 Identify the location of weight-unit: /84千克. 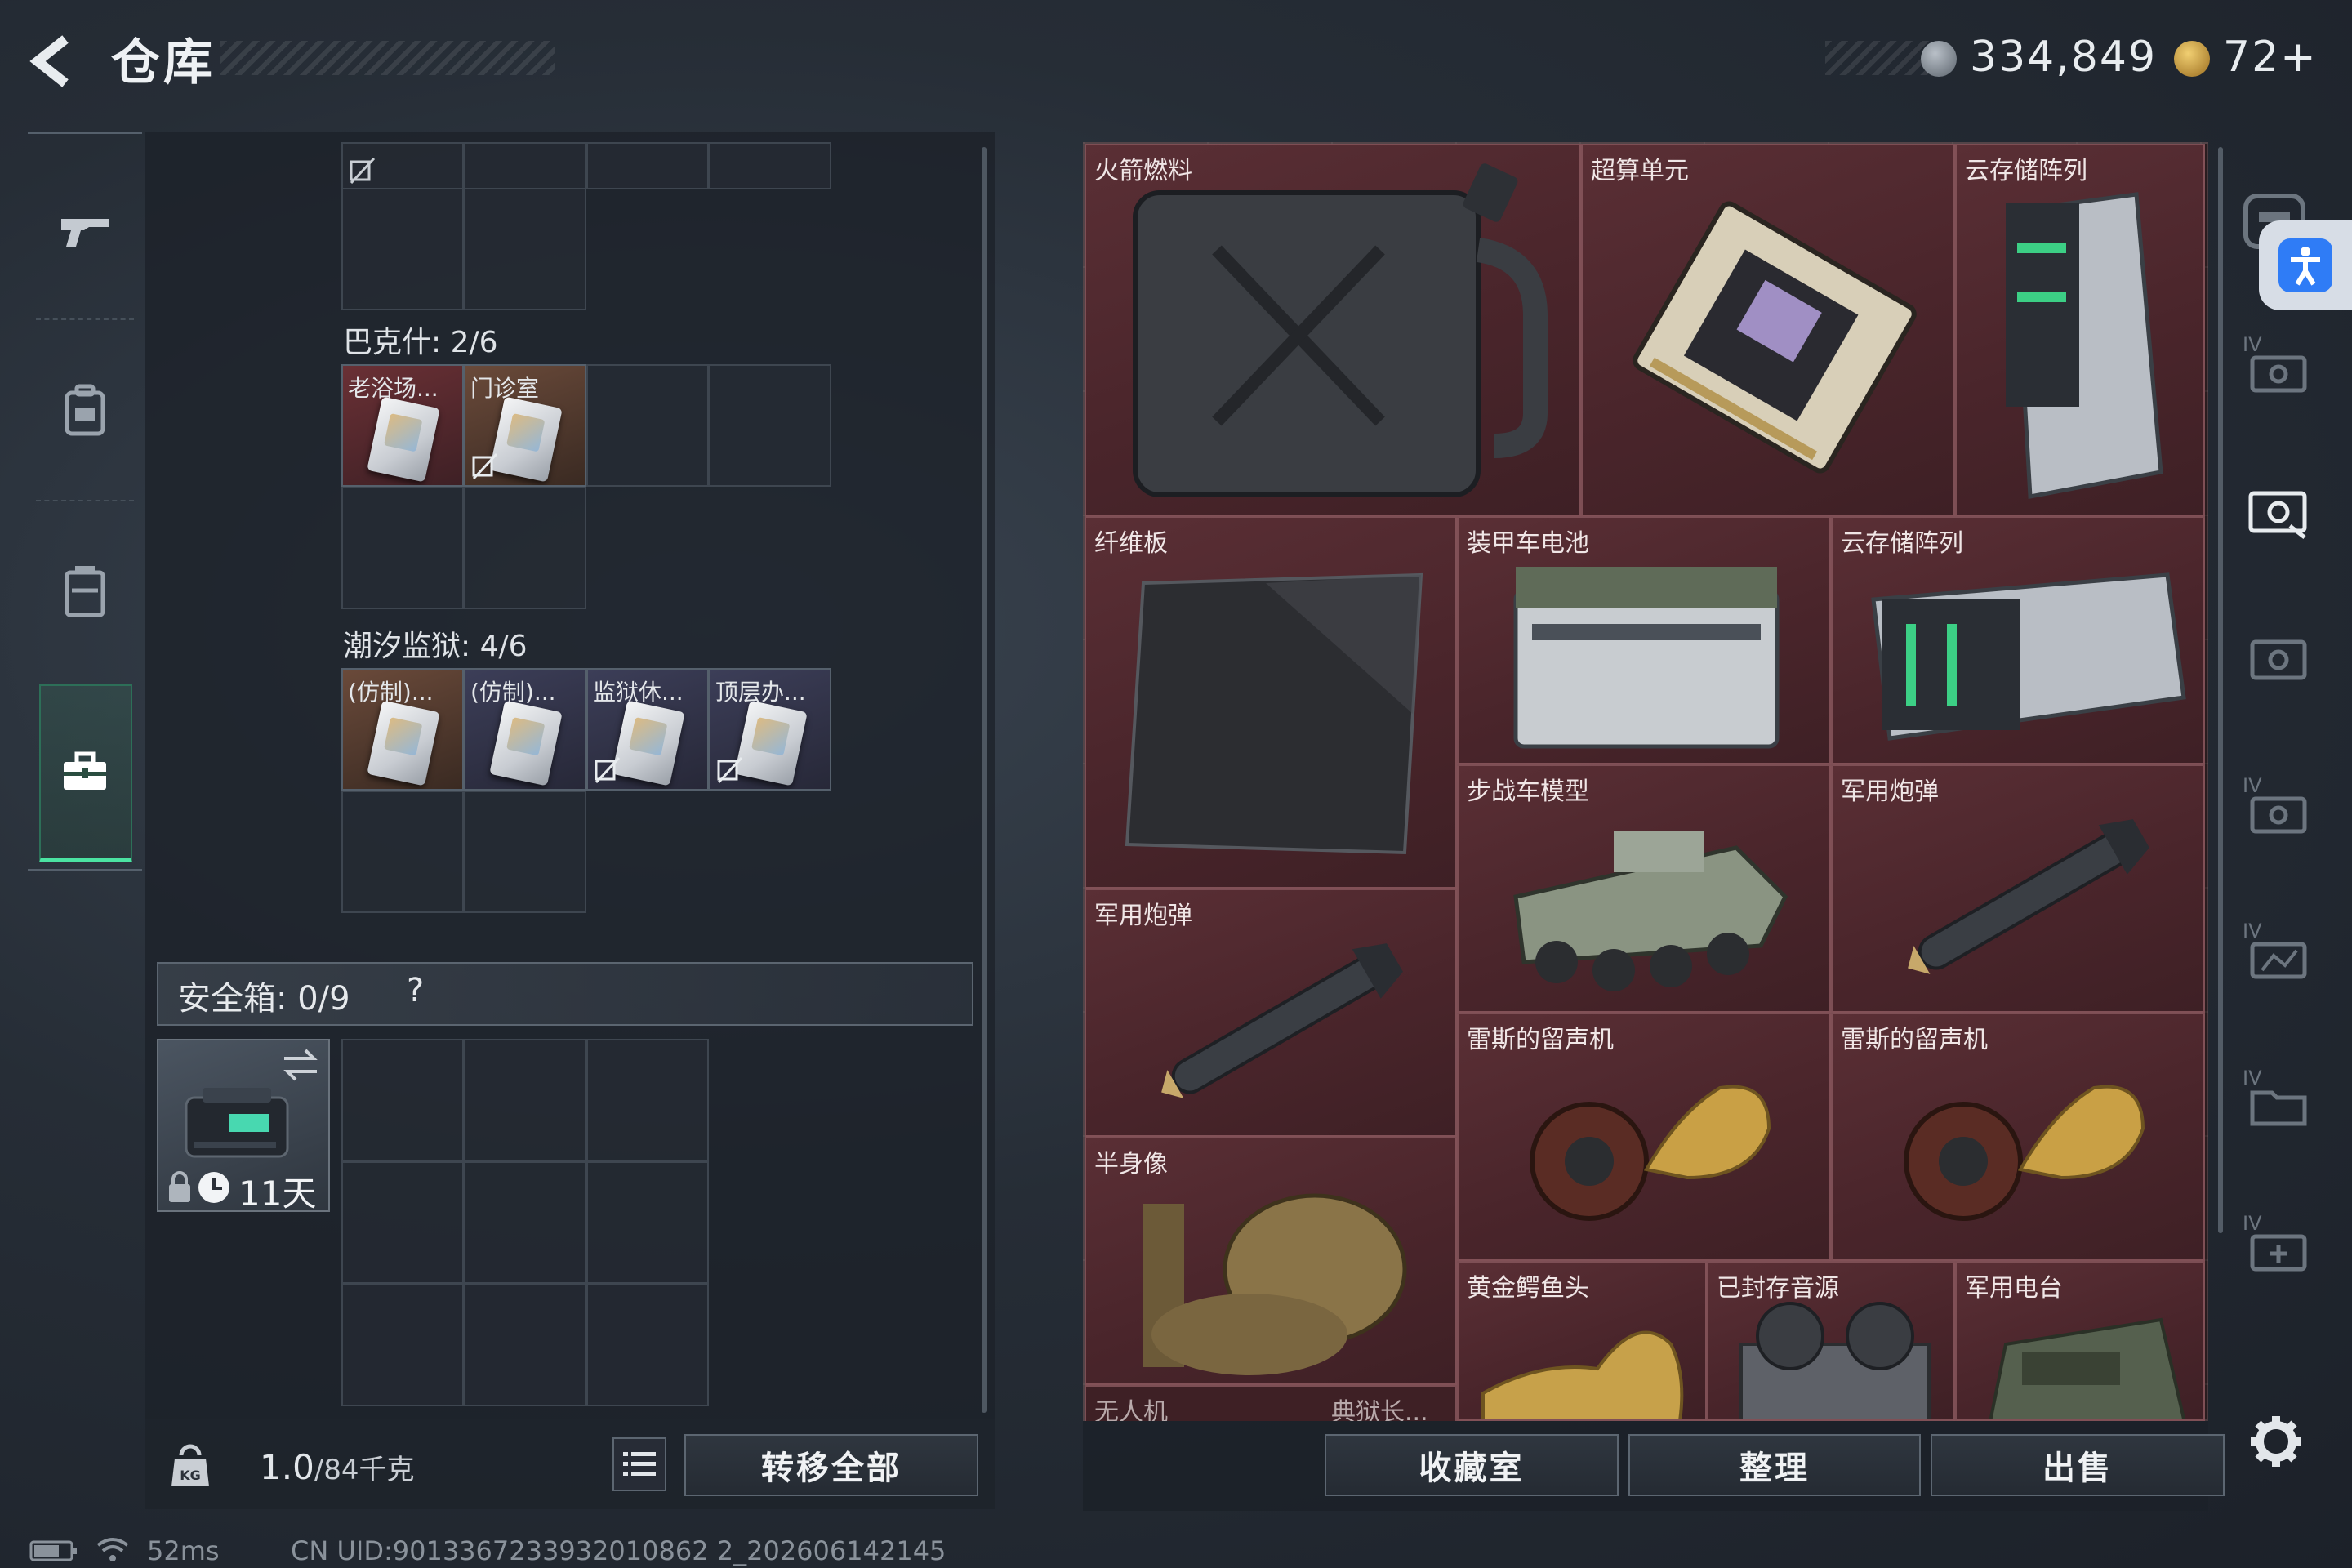
(364, 1470).